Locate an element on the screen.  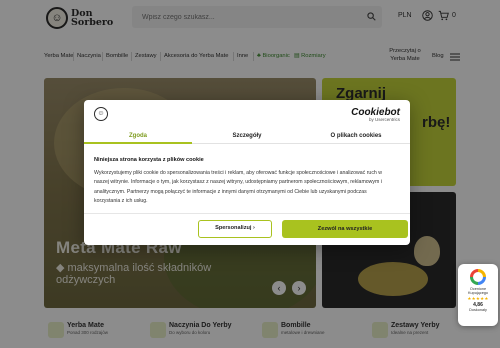
cookie-tabs: Zgoda Szczegóły O plikach cookies is located at coordinates (247, 137).